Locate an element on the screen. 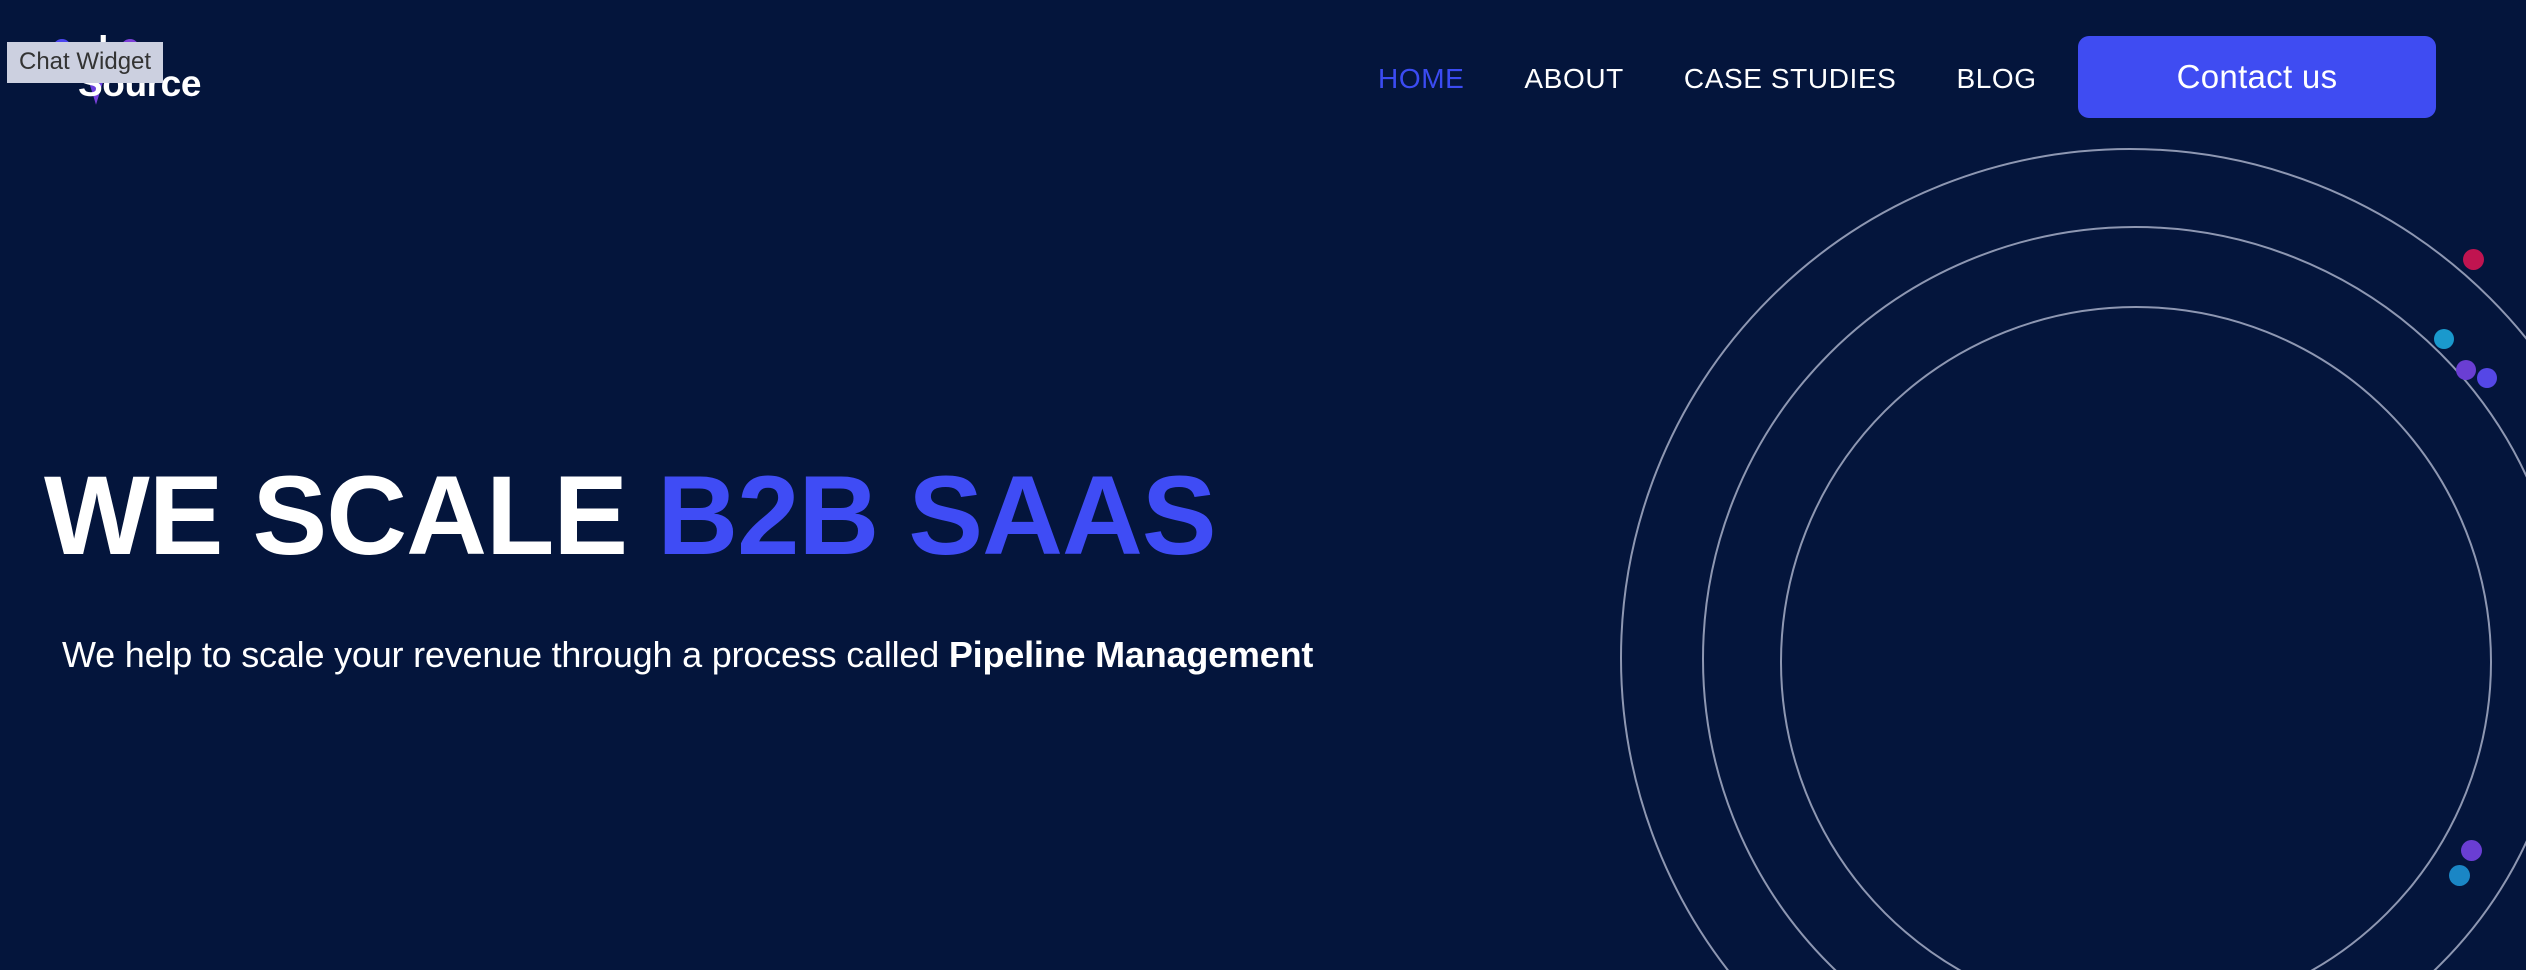 The image size is (2526, 970). hero-title-white: WE SCALE is located at coordinates (351, 515).